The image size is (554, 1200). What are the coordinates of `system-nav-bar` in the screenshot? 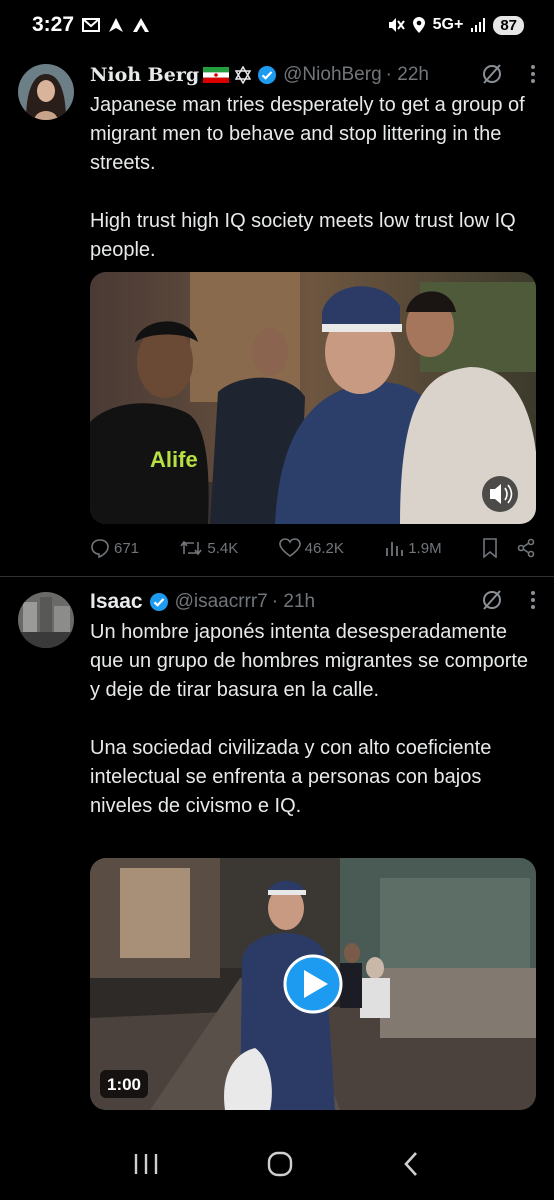 It's located at (277, 1164).